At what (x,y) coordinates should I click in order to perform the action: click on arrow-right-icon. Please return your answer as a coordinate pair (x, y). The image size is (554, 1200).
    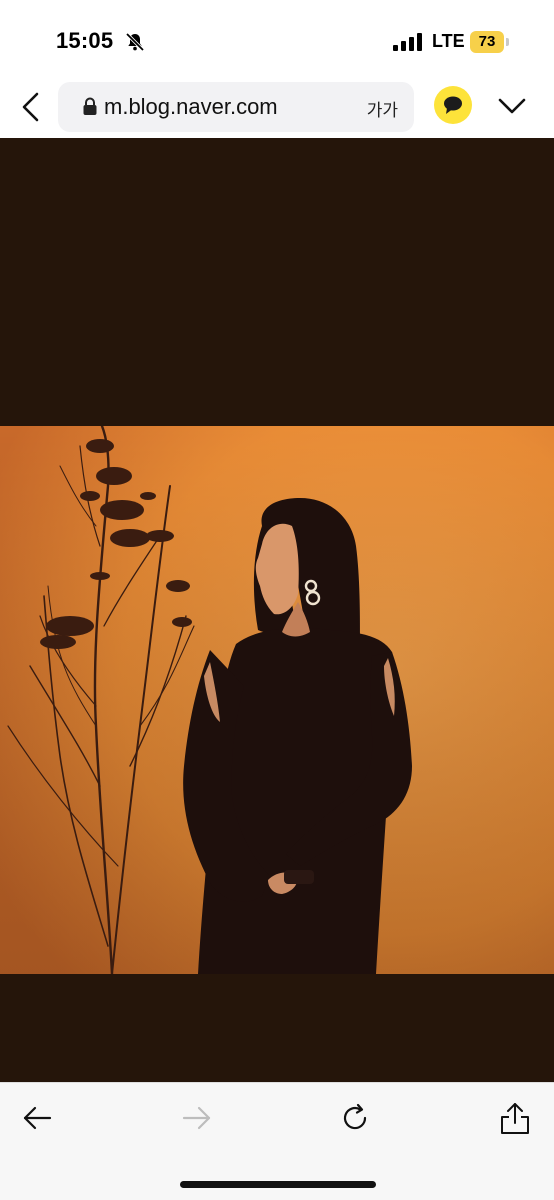
    Looking at the image, I should click on (196, 1118).